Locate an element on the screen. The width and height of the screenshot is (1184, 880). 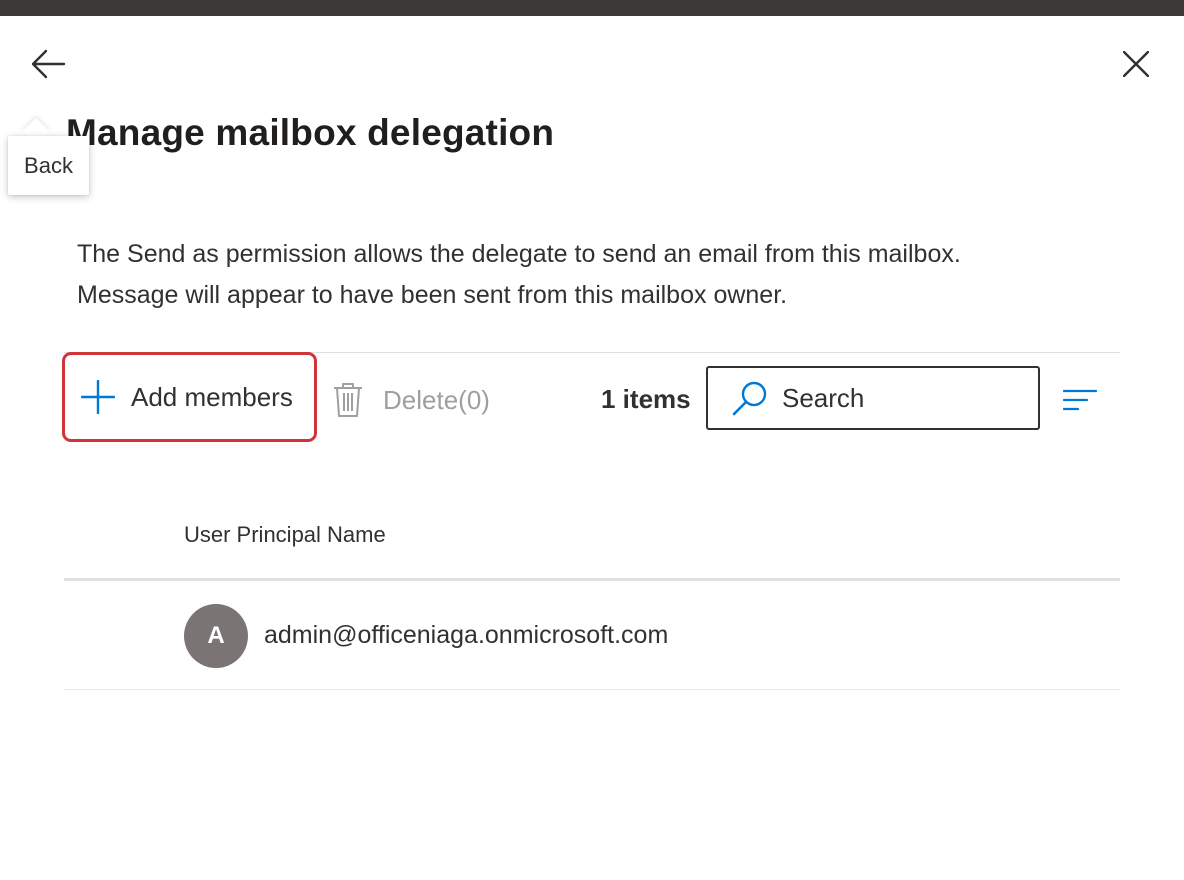
avatar-initial: A is located at coordinates (216, 635).